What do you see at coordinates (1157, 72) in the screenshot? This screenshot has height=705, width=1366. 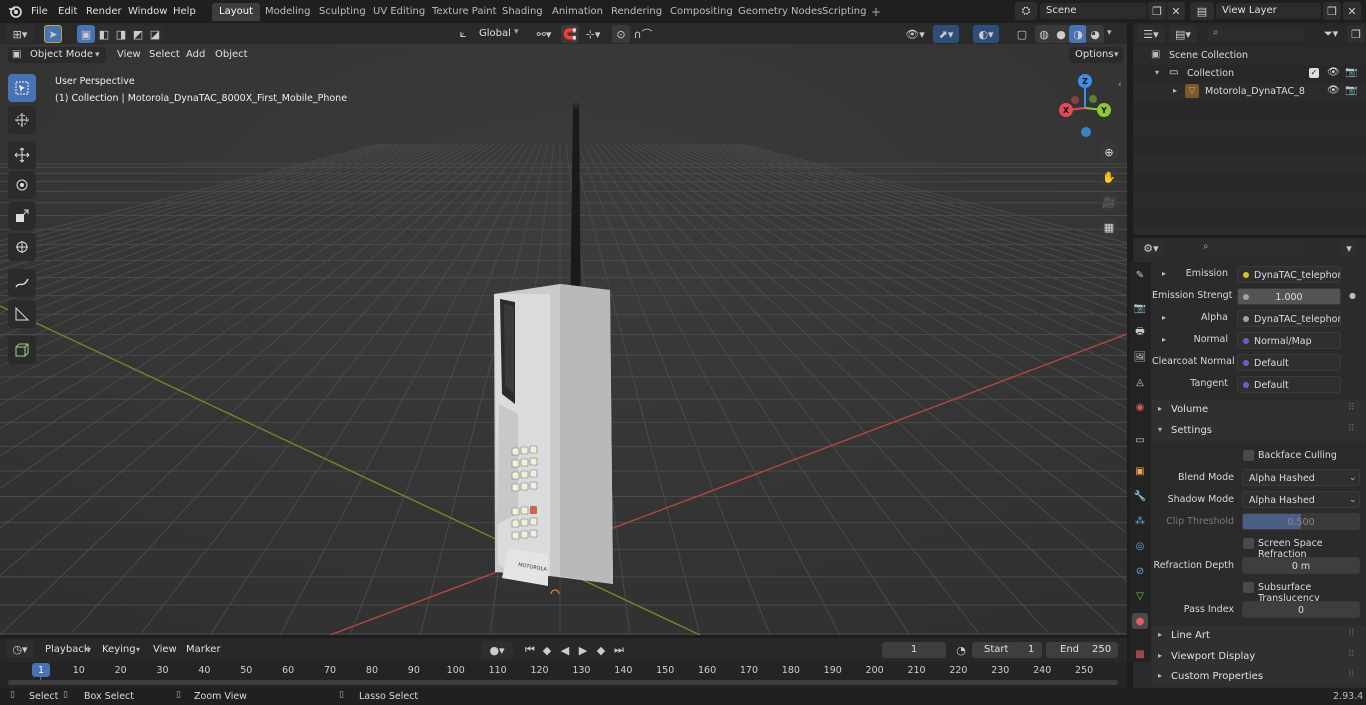 I see `expand-chevron-icon: ▾` at bounding box center [1157, 72].